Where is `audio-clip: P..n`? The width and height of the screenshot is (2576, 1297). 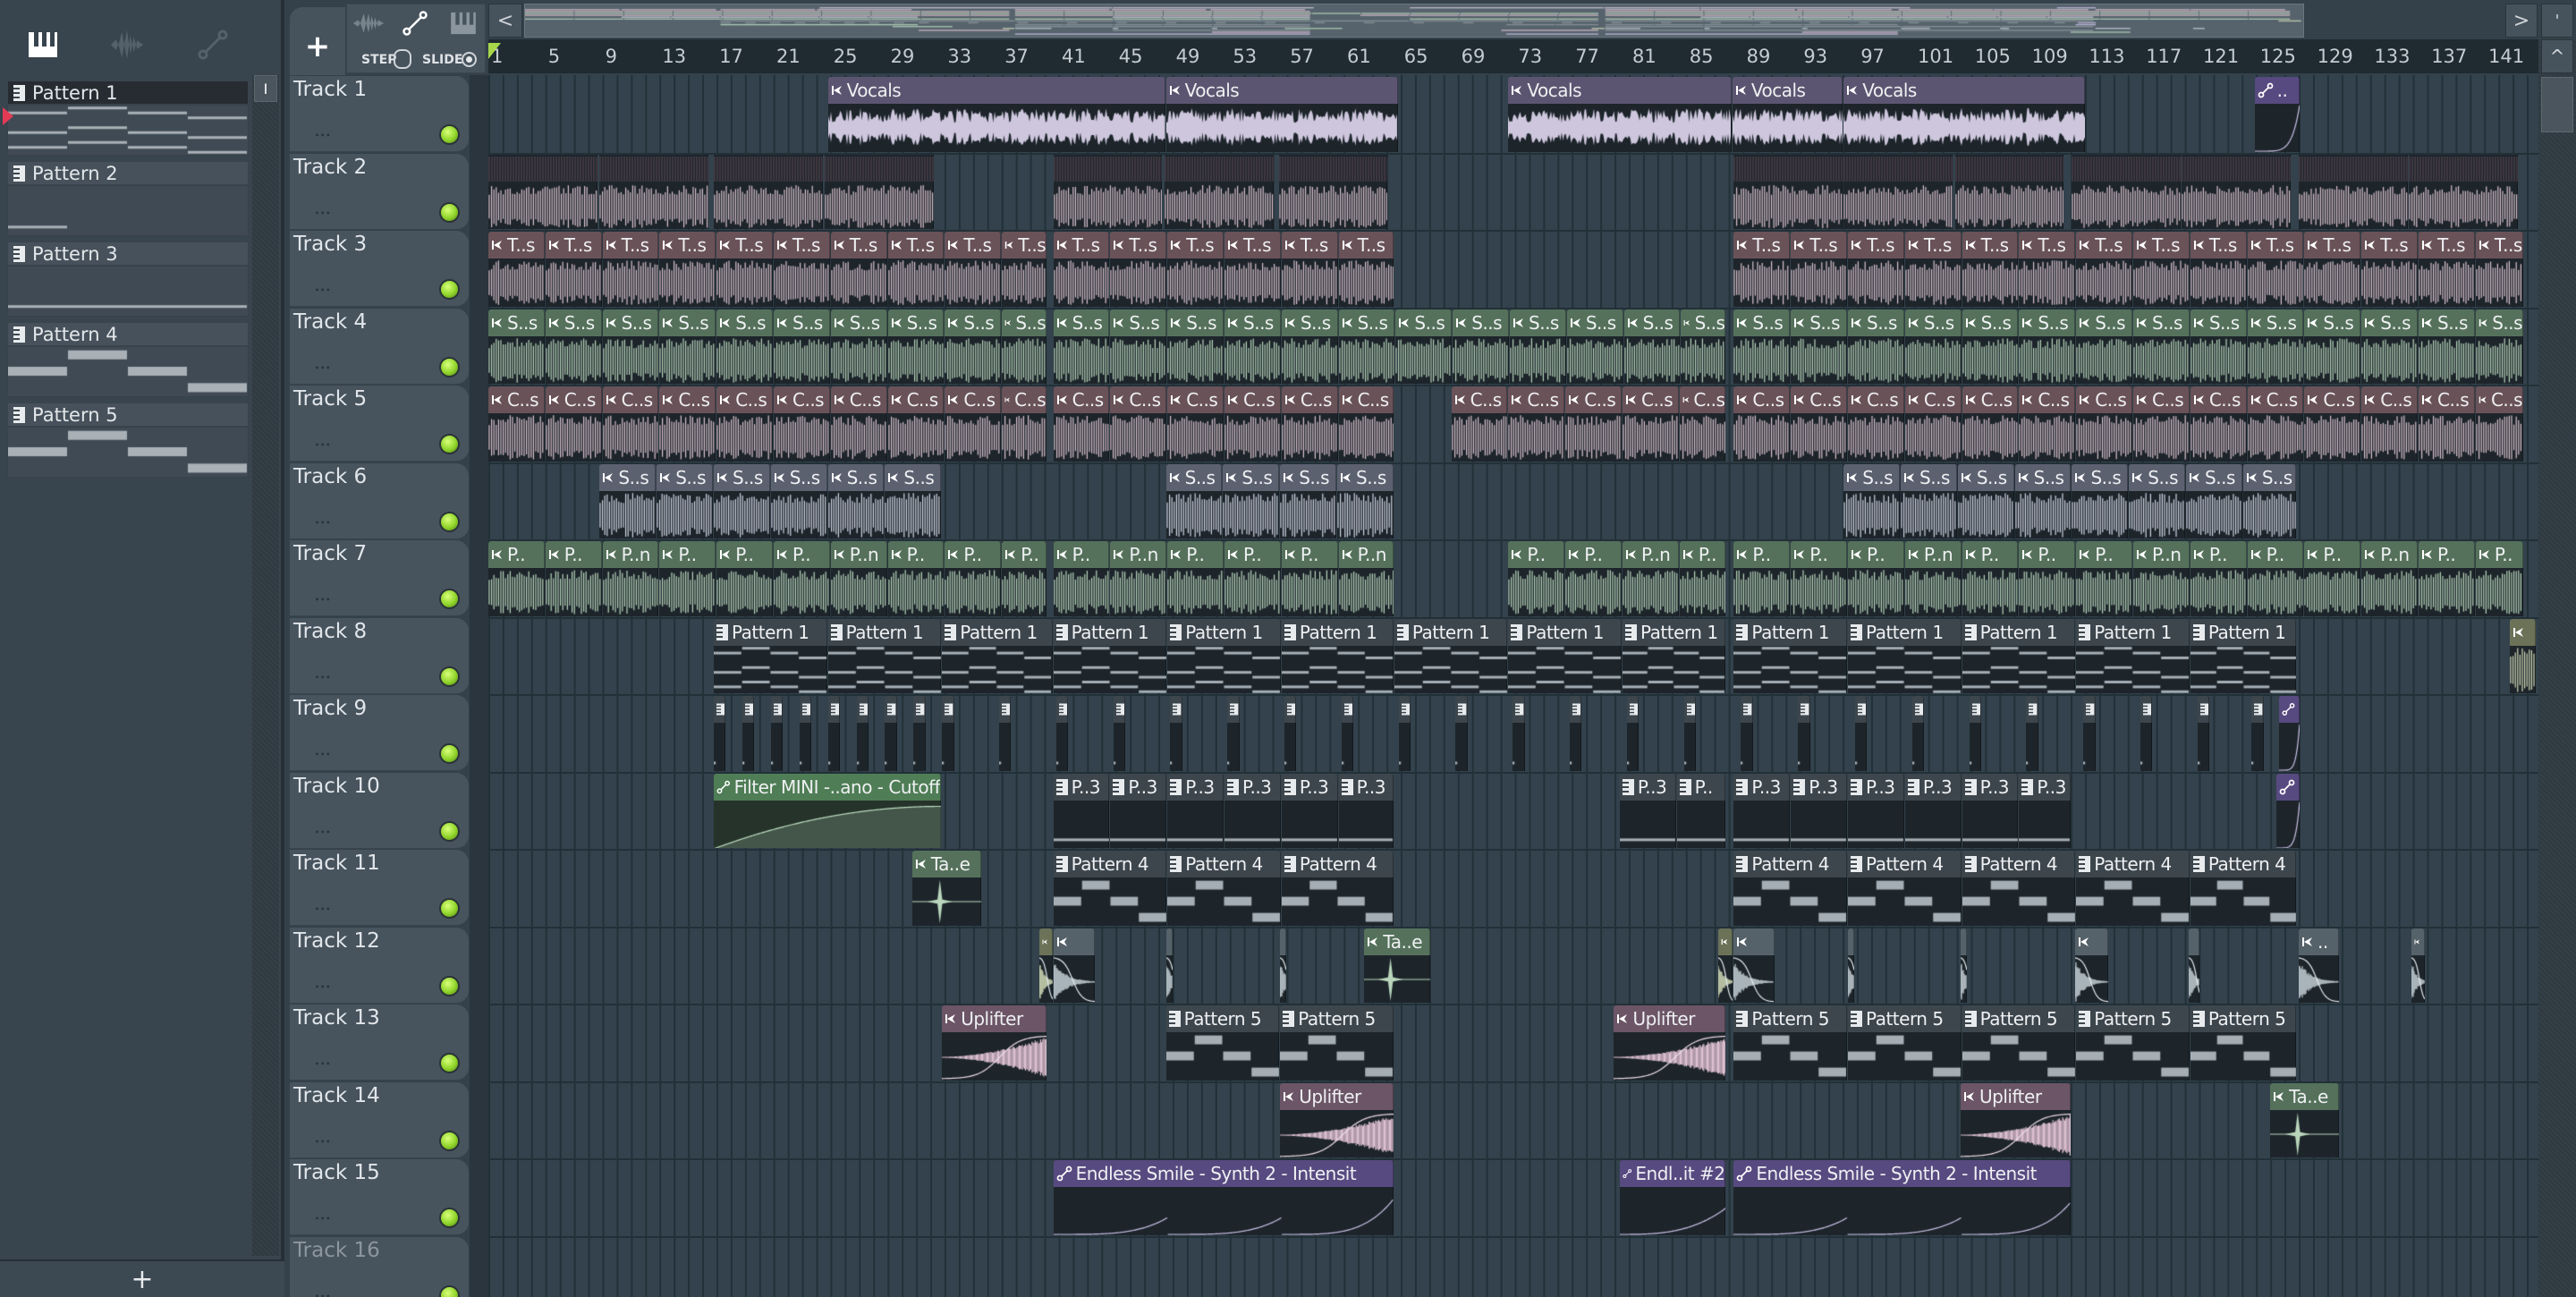 audio-clip: P..n is located at coordinates (1651, 579).